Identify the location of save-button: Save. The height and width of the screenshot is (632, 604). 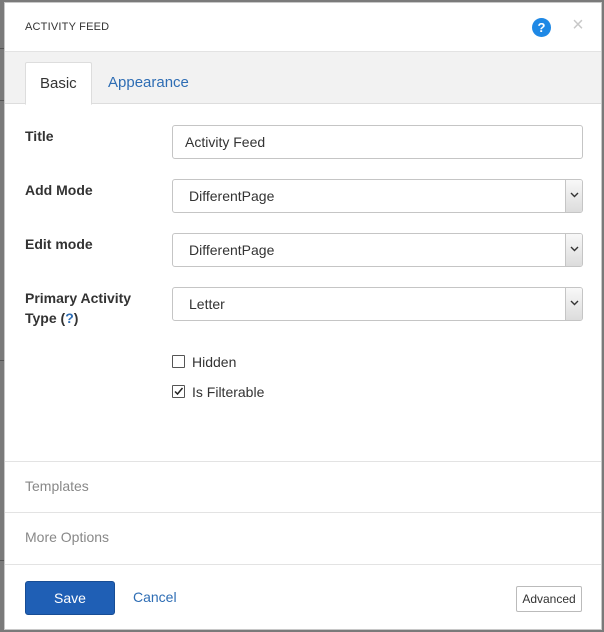
(70, 598).